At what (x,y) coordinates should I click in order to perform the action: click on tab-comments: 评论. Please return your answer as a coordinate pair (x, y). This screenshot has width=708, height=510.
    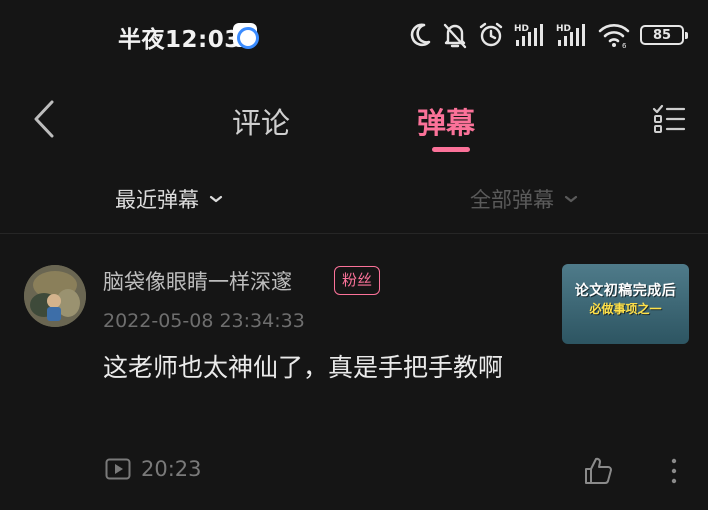
    Looking at the image, I should click on (261, 121).